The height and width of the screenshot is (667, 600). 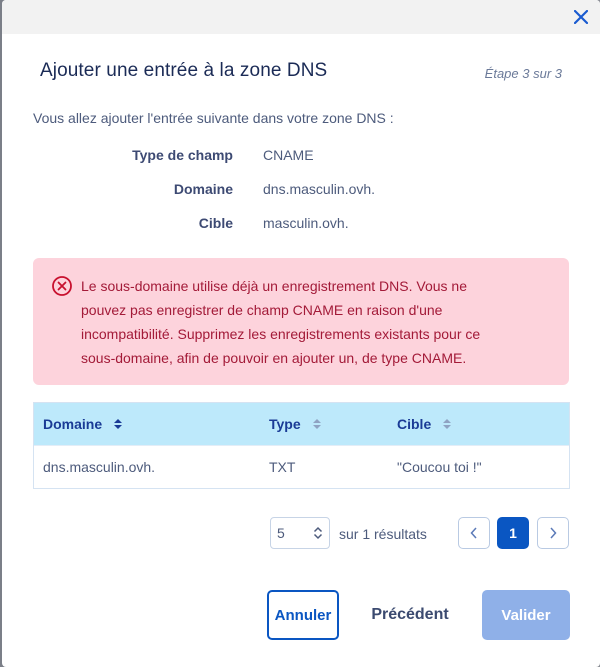 I want to click on chevron-right-icon, so click(x=553, y=533).